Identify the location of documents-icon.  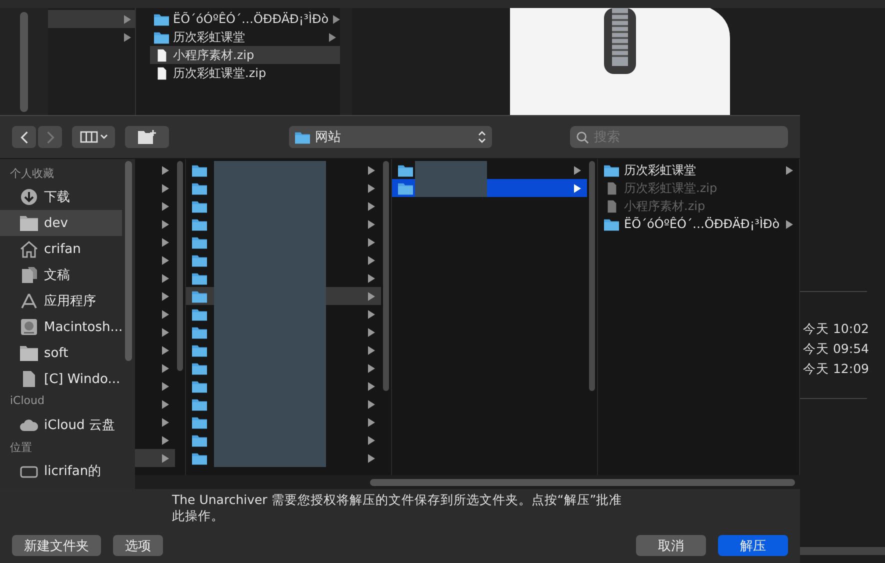
(29, 275).